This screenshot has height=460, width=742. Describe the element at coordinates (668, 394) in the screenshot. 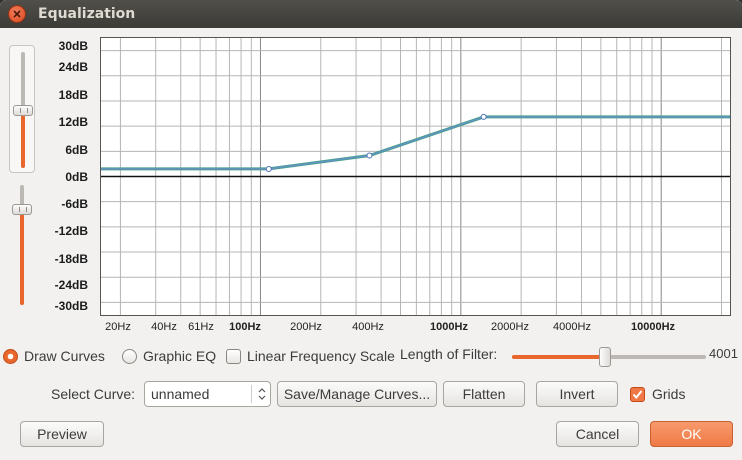

I see `grids-label: Grids` at that location.